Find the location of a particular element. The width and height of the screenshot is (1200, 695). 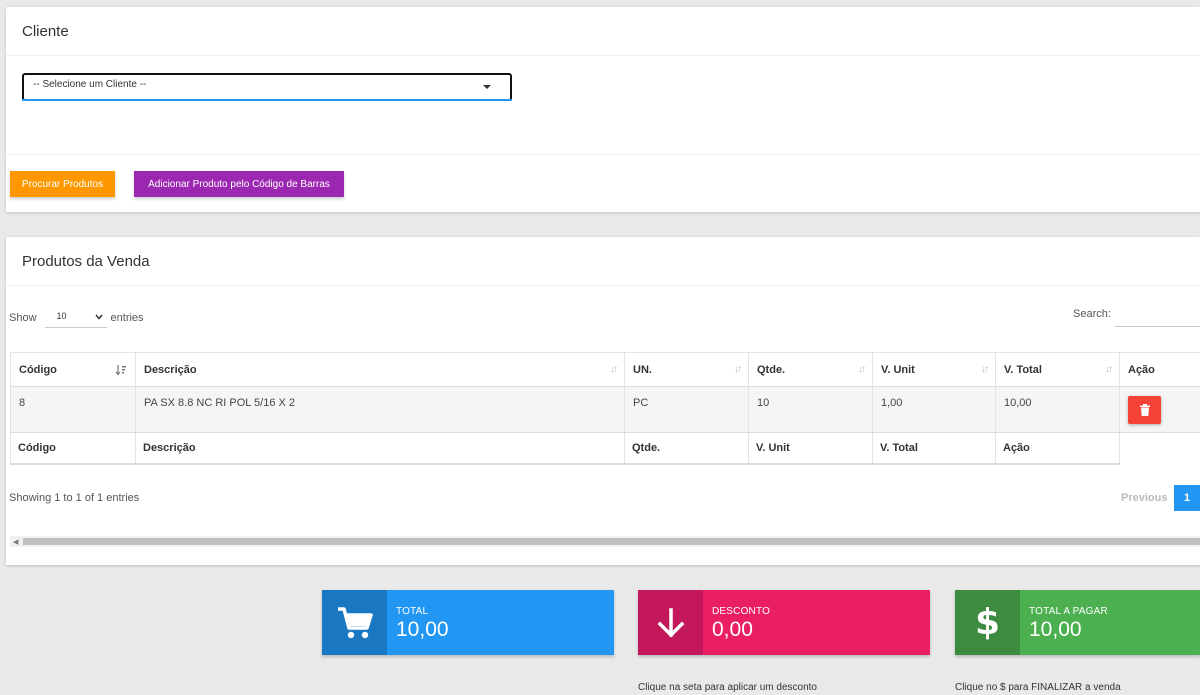

total-box: TOTAL 10,00 is located at coordinates (468, 622).